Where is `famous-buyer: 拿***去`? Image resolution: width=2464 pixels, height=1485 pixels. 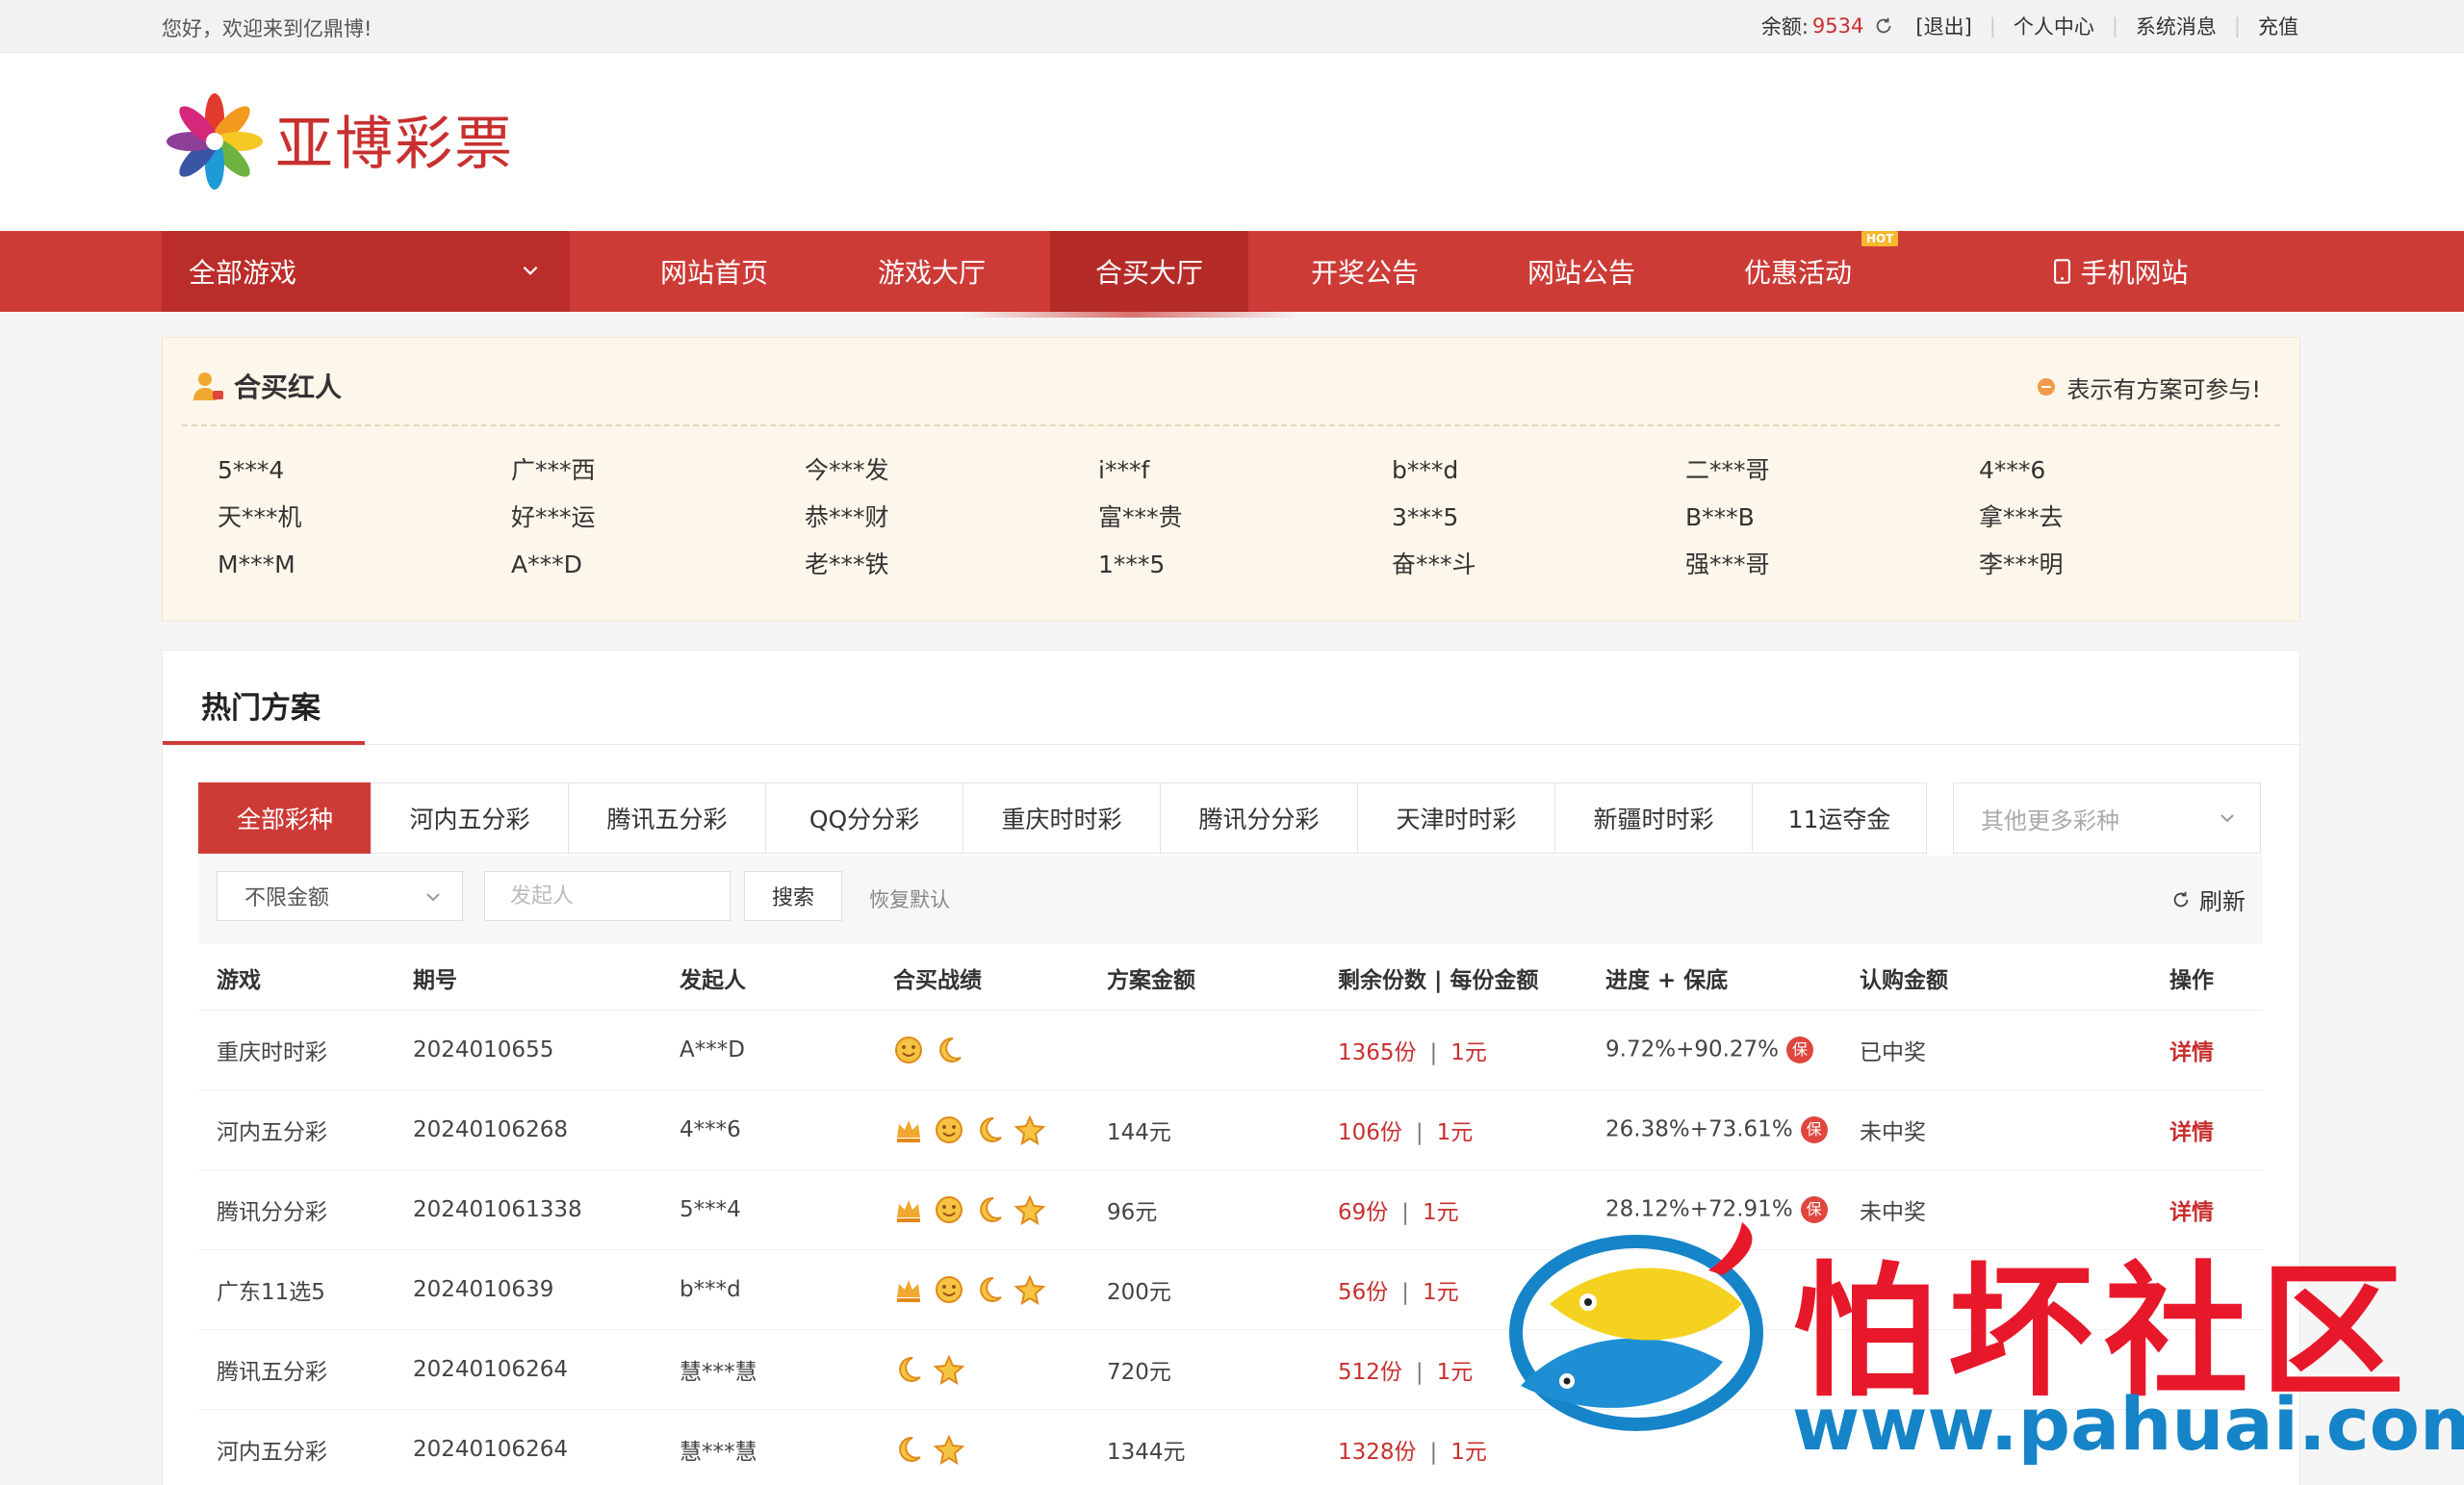 famous-buyer: 拿***去 is located at coordinates (2125, 517).